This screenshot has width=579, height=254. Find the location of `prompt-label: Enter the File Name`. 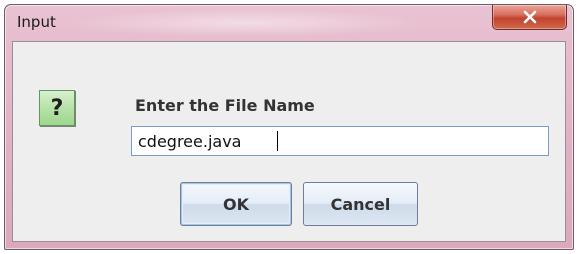

prompt-label: Enter the File Name is located at coordinates (225, 105).